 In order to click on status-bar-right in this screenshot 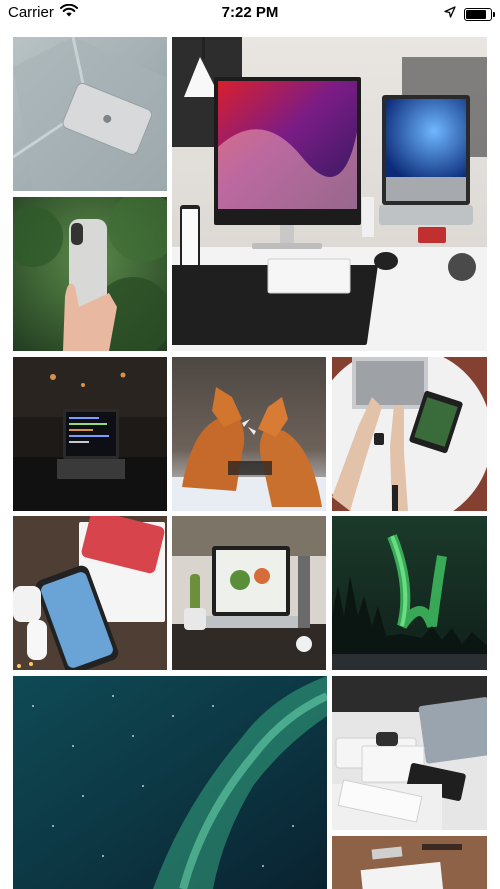, I will do `click(469, 14)`.